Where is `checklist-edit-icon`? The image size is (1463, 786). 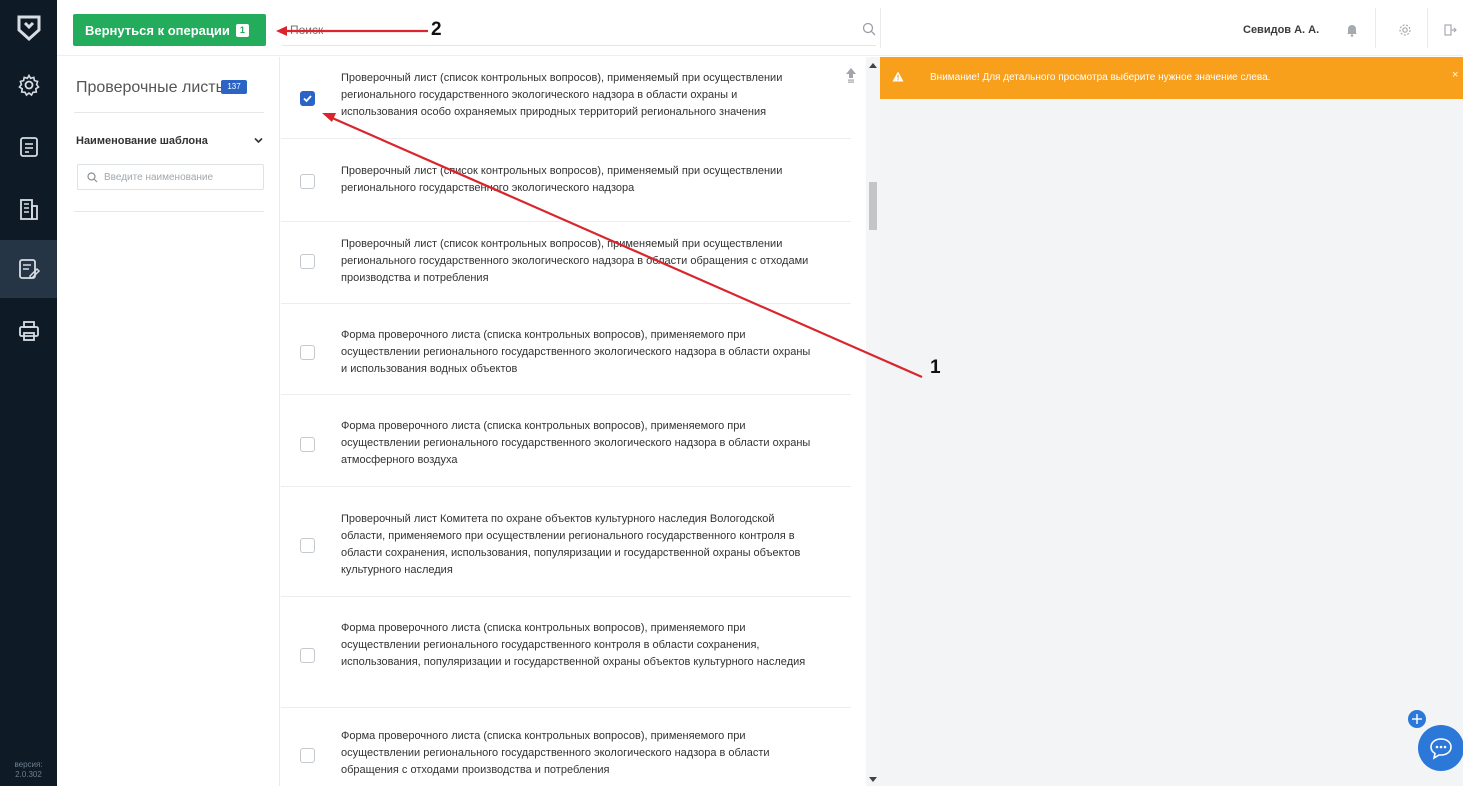
checklist-edit-icon is located at coordinates (29, 269).